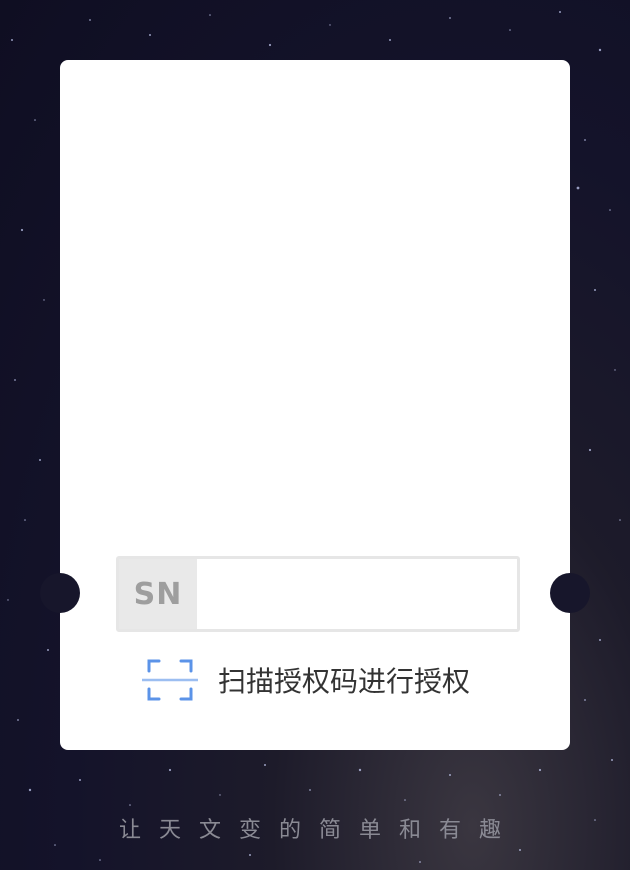  Describe the element at coordinates (570, 593) in the screenshot. I see `card-notch-right` at that location.